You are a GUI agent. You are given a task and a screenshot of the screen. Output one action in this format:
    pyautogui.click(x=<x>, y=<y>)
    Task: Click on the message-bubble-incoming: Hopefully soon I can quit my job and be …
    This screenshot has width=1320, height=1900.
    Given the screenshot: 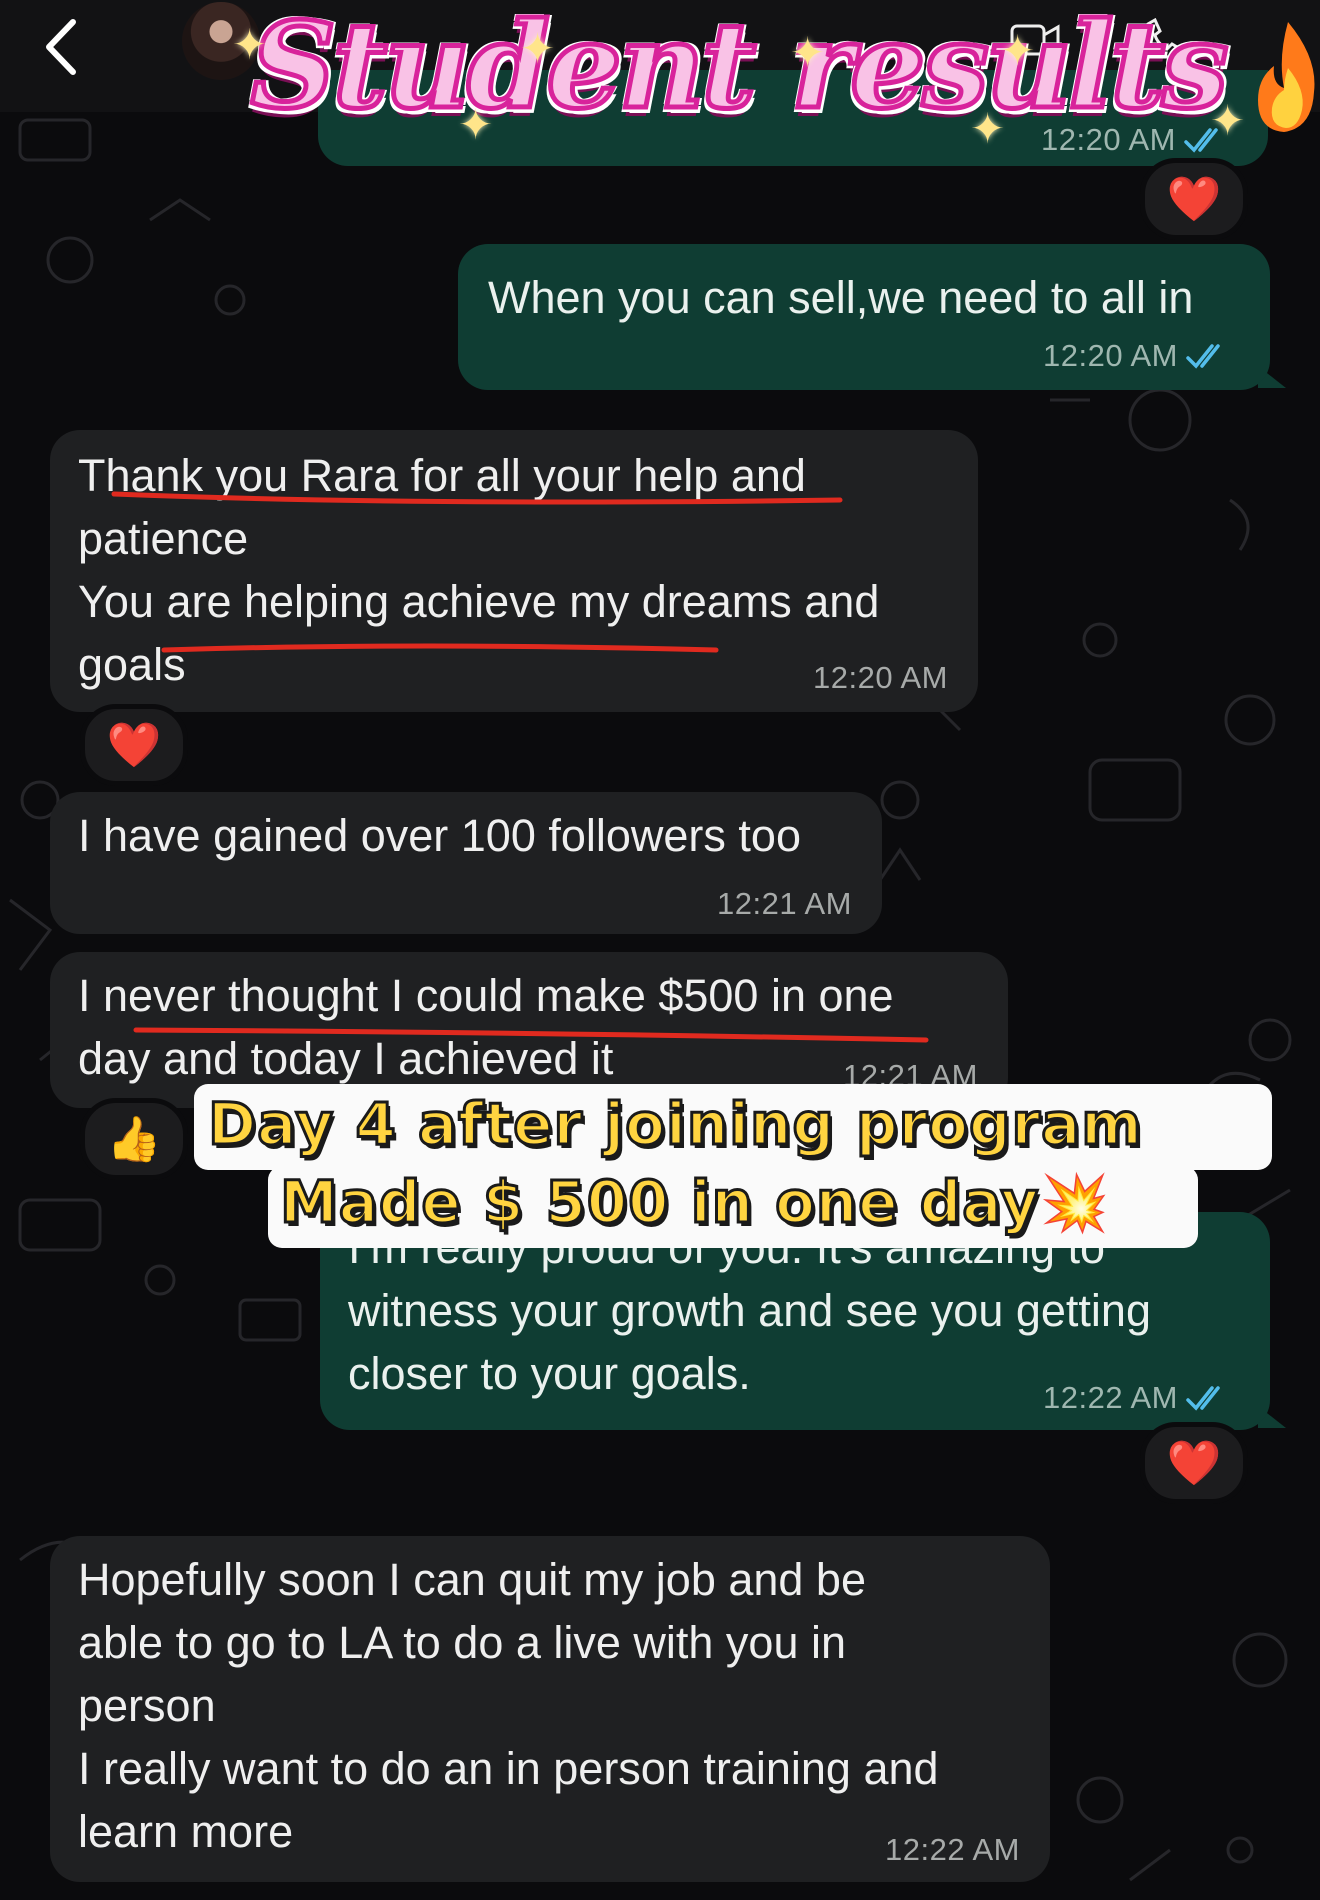 What is the action you would take?
    pyautogui.click(x=550, y=1709)
    